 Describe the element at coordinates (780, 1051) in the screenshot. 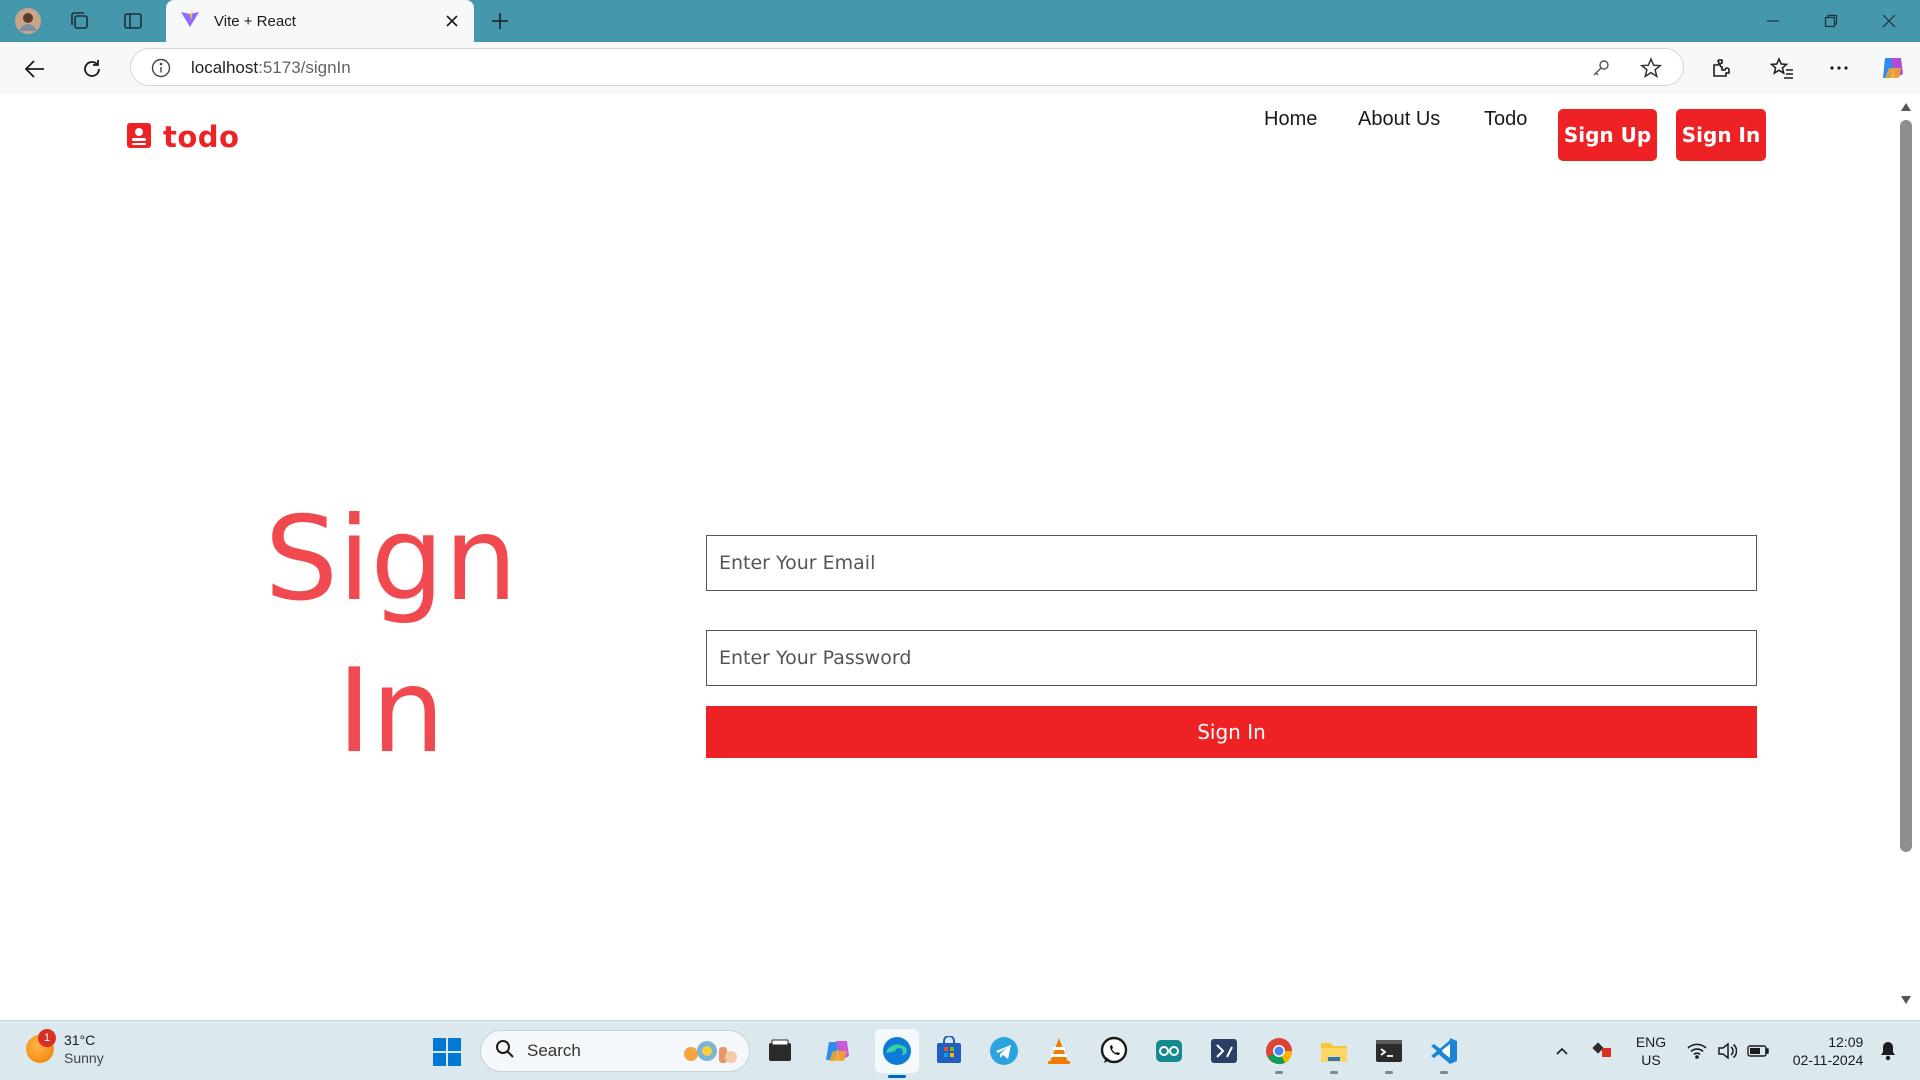

I see `file-manager-icon` at that location.